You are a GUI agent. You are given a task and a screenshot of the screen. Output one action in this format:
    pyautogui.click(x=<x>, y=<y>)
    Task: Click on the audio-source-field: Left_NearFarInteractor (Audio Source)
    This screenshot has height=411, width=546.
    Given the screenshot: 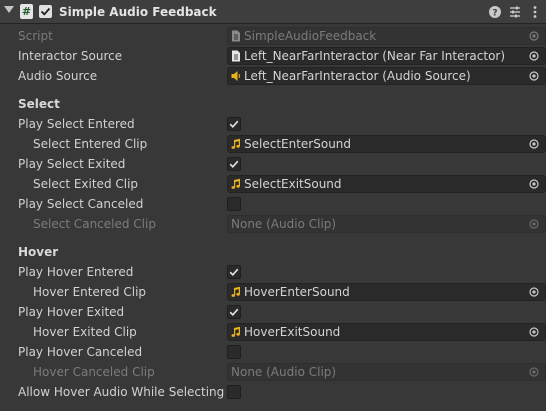 What is the action you would take?
    pyautogui.click(x=386, y=76)
    